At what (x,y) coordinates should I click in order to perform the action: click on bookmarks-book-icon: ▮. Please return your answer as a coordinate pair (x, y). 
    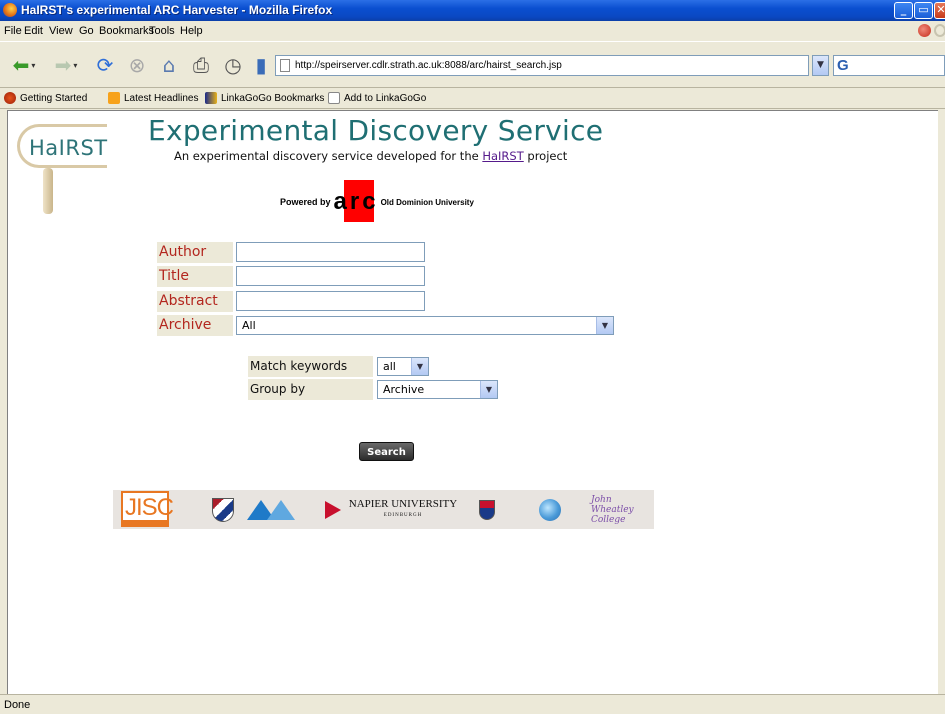
    Looking at the image, I should click on (261, 65).